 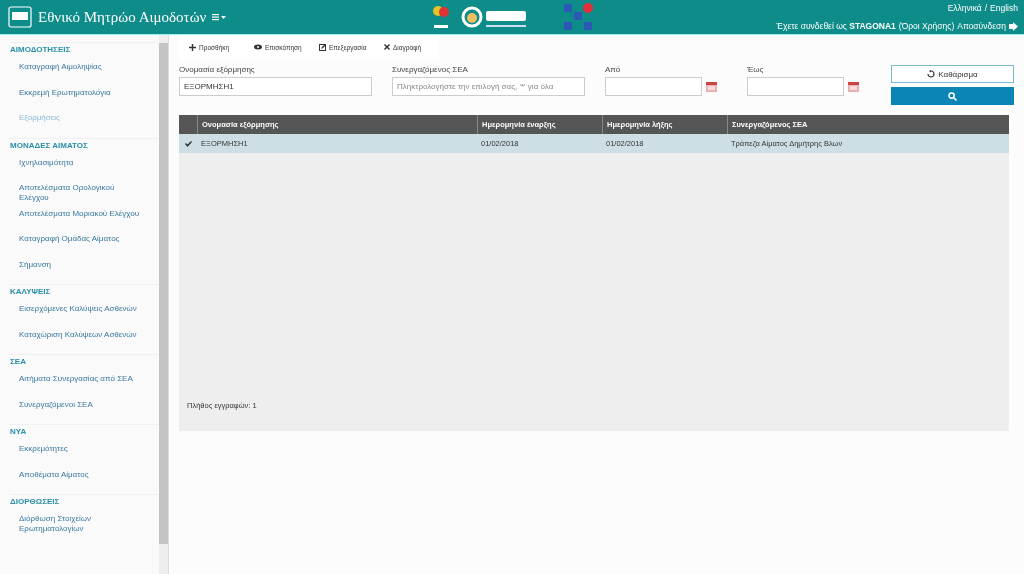 I want to click on logout-icon, so click(x=1013, y=26).